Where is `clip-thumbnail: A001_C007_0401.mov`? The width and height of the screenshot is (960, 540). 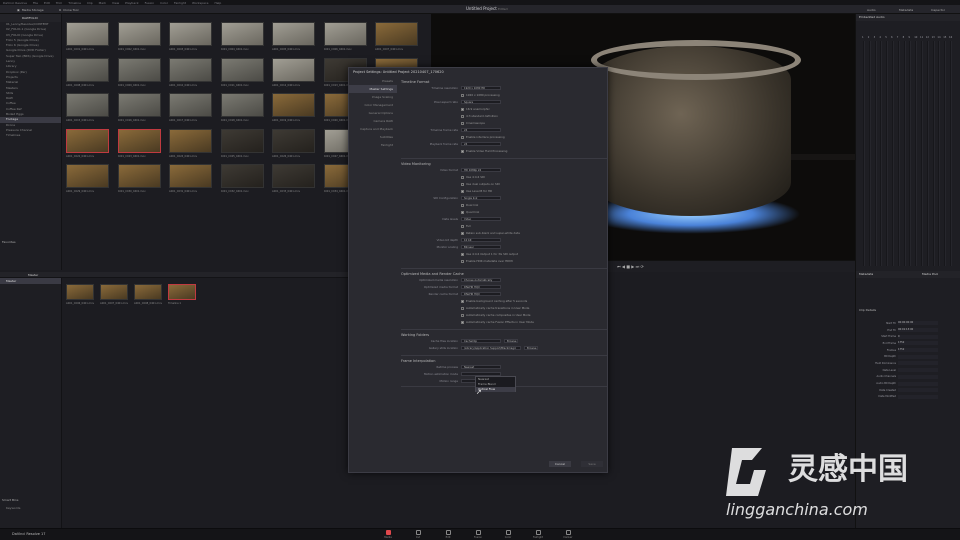
clip-thumbnail: A001_C007_0401.mov is located at coordinates (397, 40).